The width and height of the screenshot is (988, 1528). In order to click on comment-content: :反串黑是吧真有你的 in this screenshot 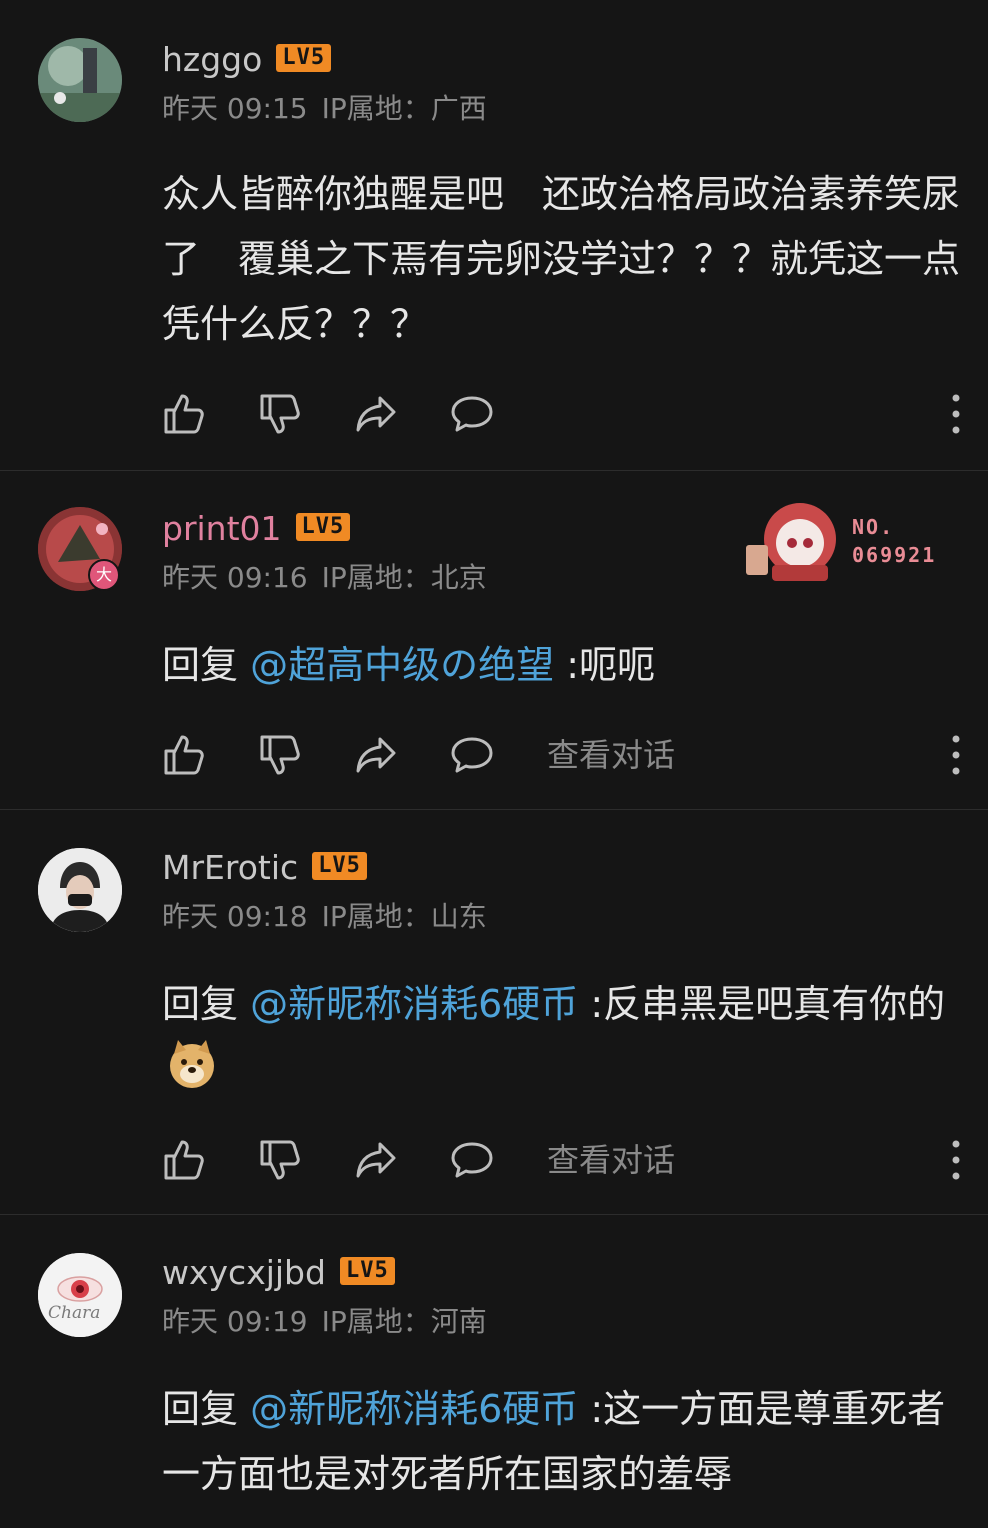, I will do `click(762, 1004)`.